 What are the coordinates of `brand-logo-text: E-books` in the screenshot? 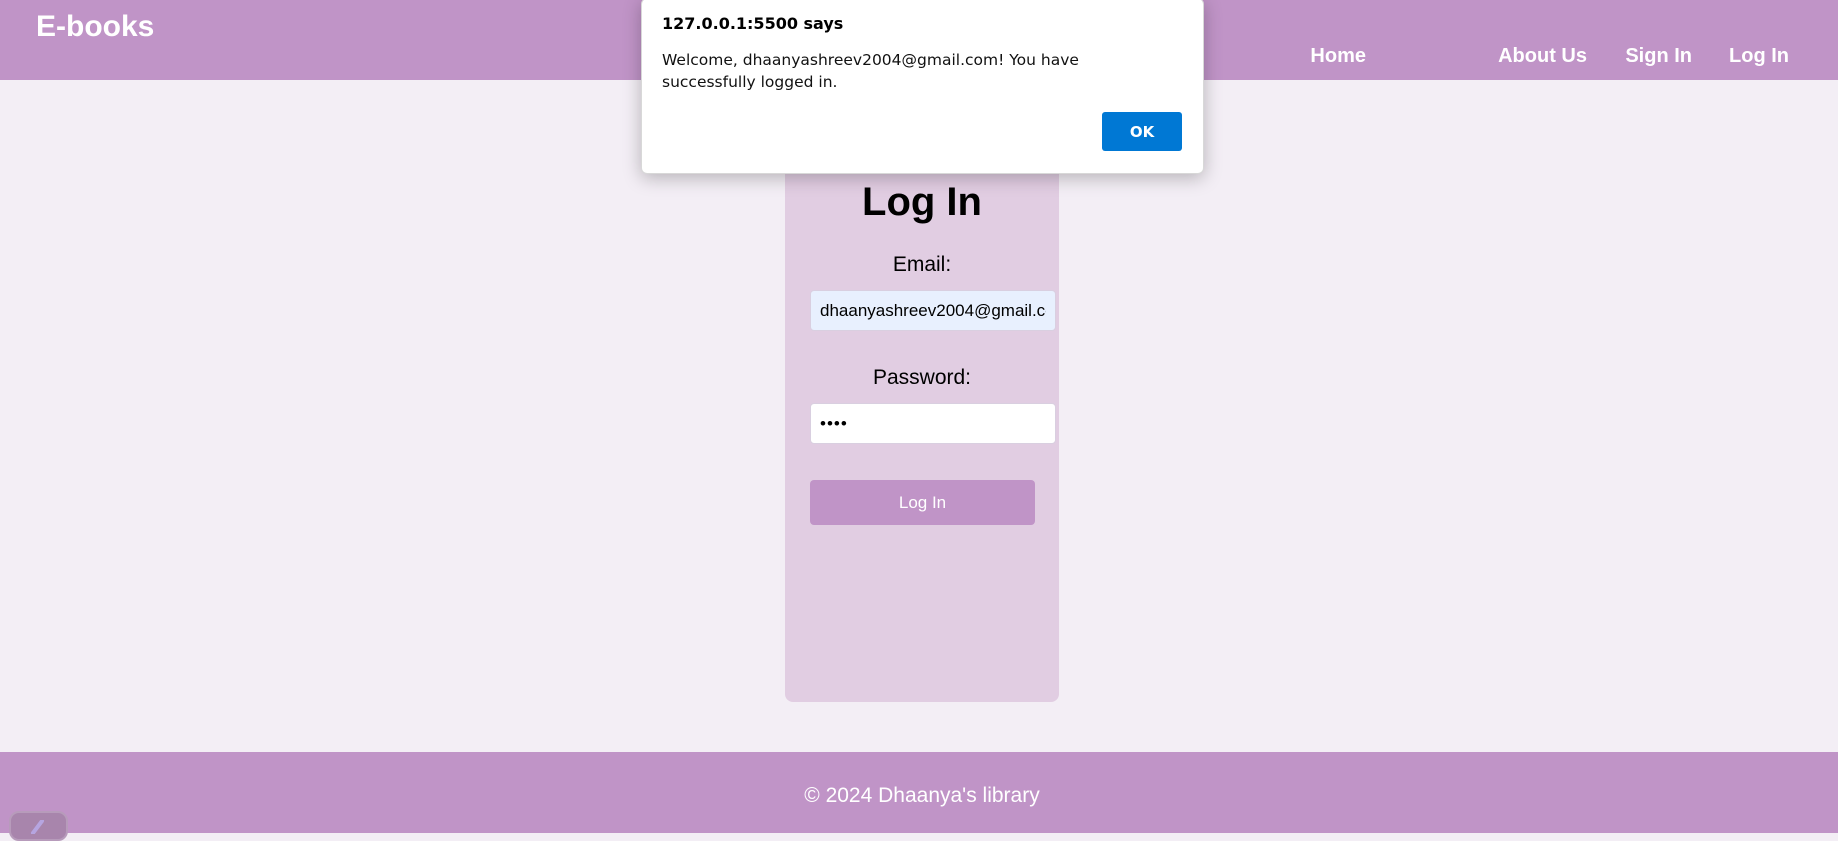 It's located at (95, 27).